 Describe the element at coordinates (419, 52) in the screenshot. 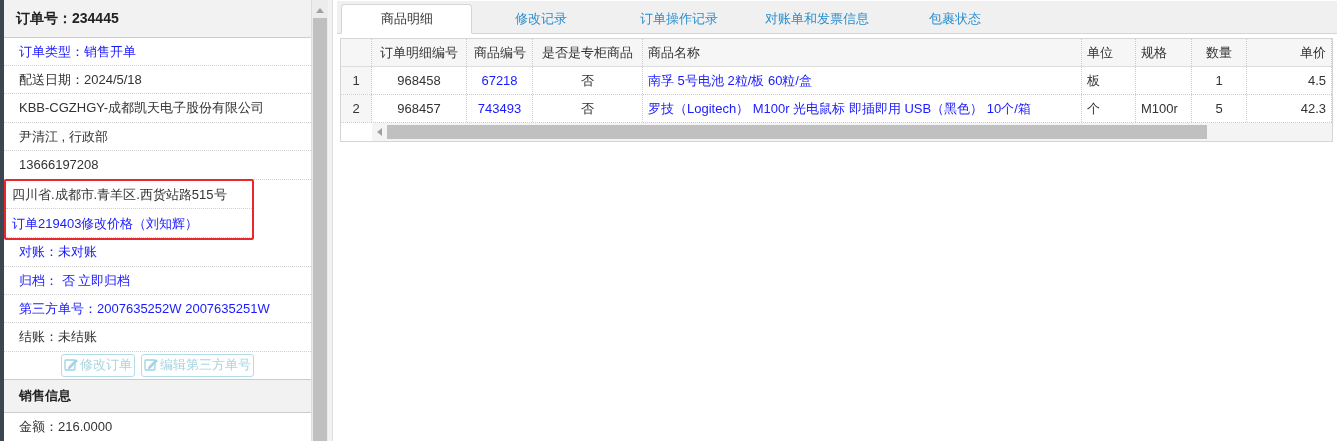

I see `column-header: 订单明细编号` at that location.